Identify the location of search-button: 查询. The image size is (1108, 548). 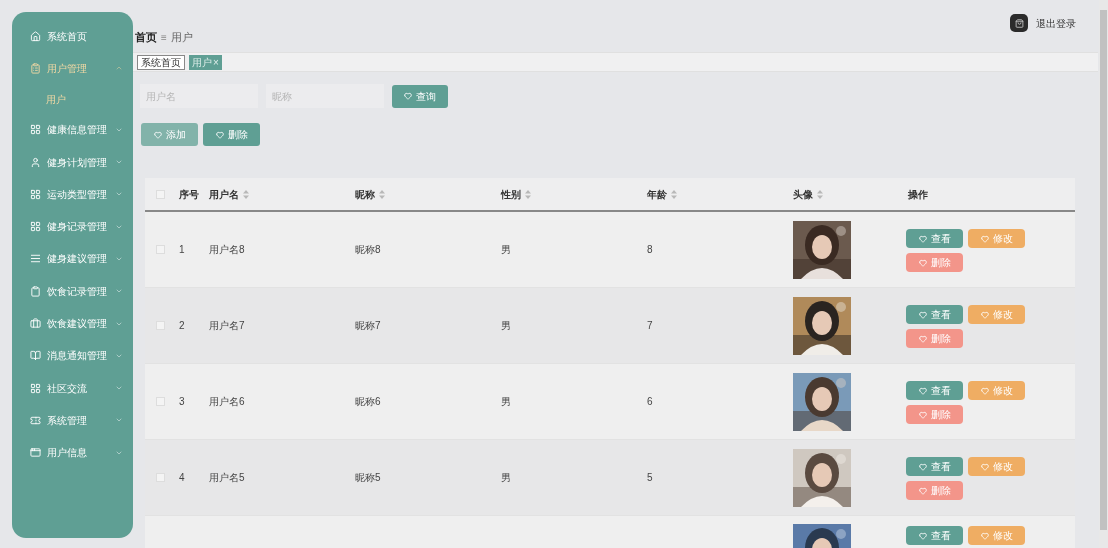
(420, 96).